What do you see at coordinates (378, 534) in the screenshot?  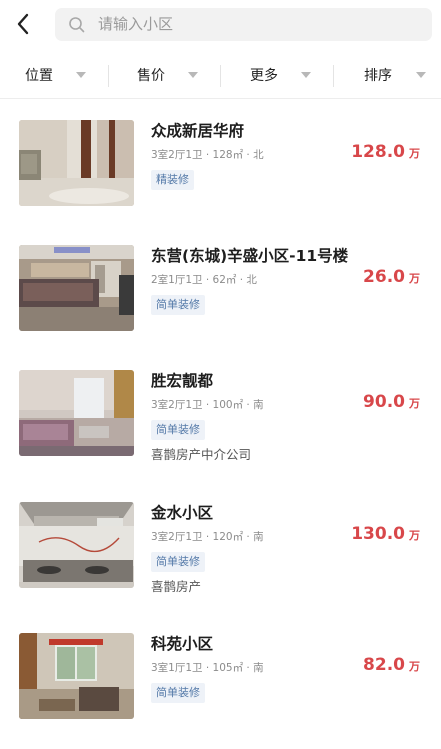 I see `price-value: 130.0` at bounding box center [378, 534].